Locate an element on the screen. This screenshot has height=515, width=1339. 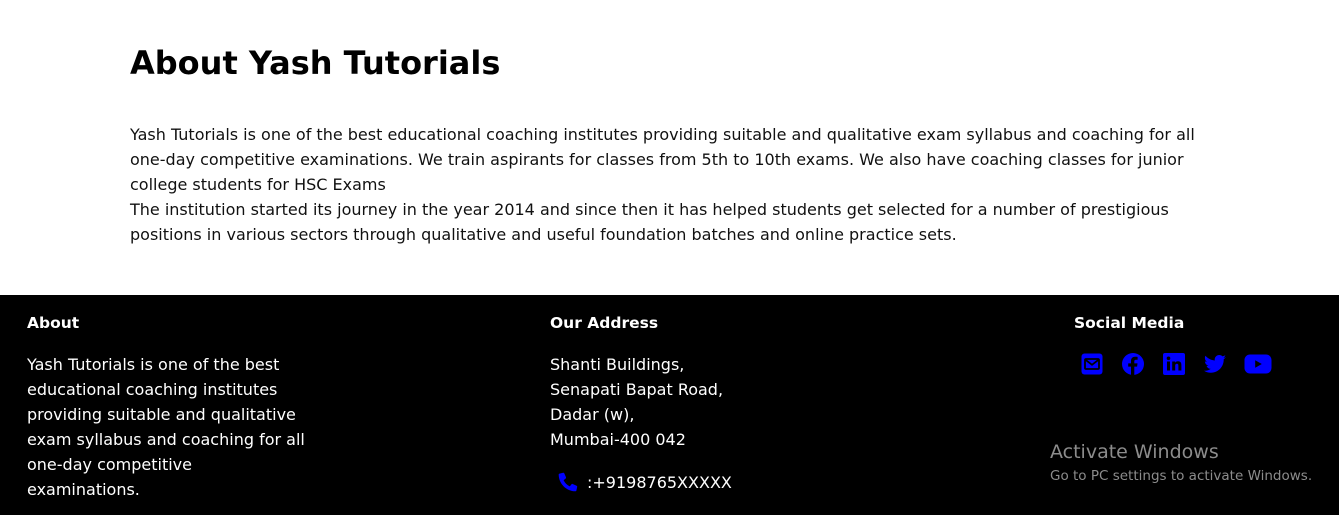
page-title: About Yash Tutorials is located at coordinates (315, 63).